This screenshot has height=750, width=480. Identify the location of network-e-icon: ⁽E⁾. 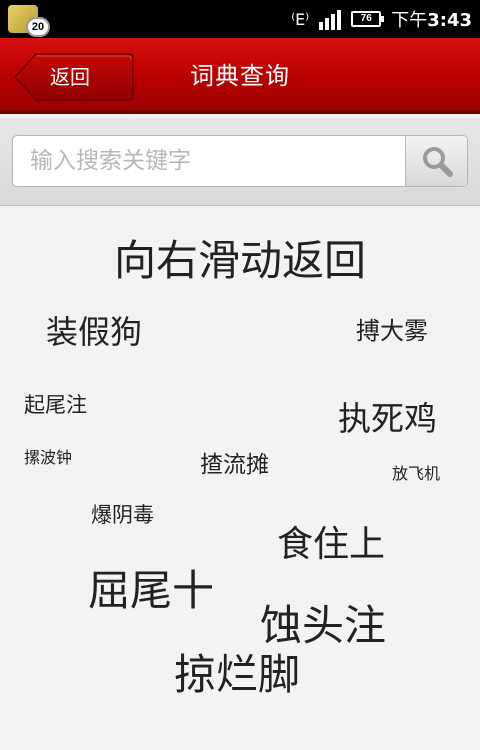
(300, 19).